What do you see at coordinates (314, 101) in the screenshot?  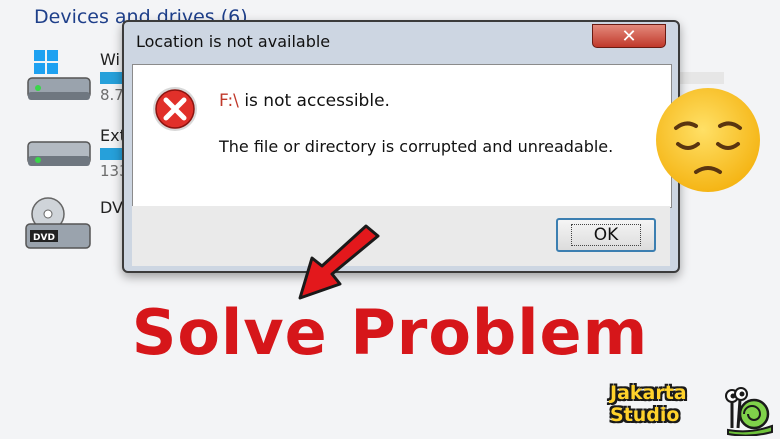 I see `error-message-text: is not accessible.` at bounding box center [314, 101].